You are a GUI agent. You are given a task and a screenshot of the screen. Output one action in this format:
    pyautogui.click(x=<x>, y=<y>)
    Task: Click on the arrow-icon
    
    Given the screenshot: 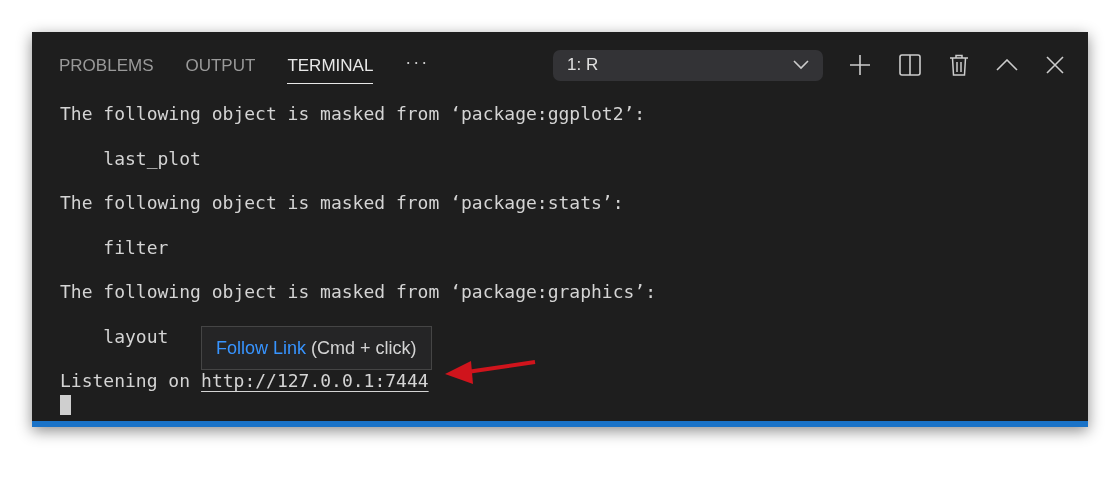 What is the action you would take?
    pyautogui.click(x=490, y=371)
    